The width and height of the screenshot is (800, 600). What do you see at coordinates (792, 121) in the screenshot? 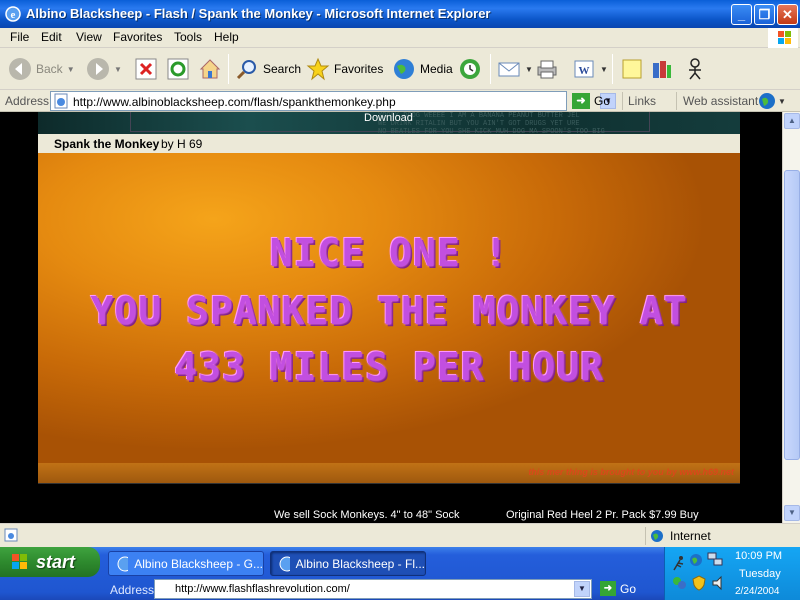
I see `scroll-up-button: ▲` at bounding box center [792, 121].